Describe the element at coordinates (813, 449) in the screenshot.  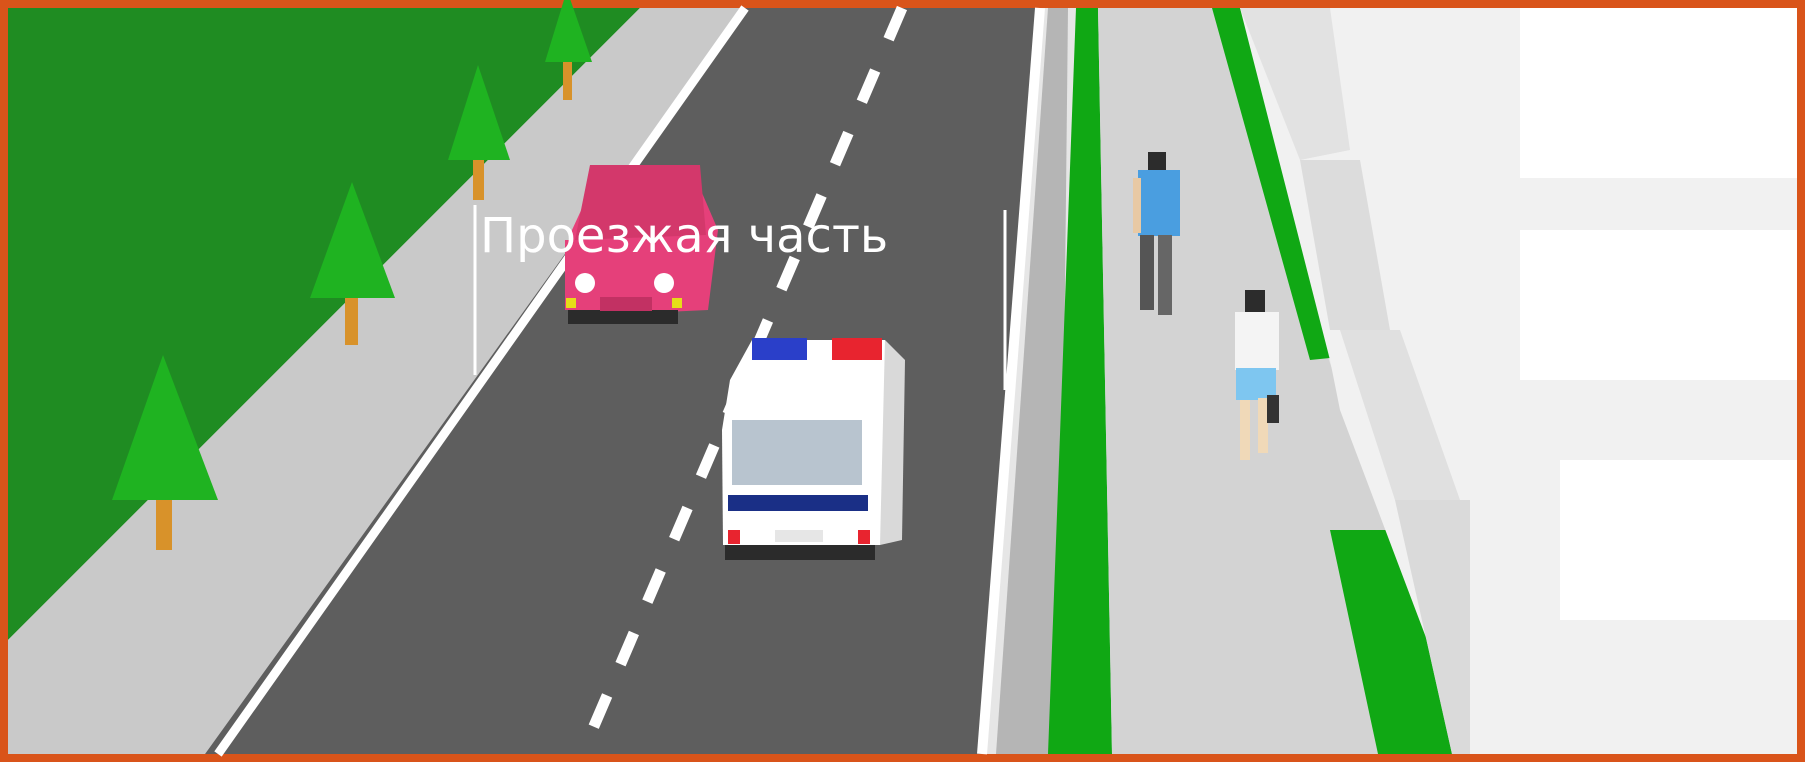
I see `police-van-icon` at that location.